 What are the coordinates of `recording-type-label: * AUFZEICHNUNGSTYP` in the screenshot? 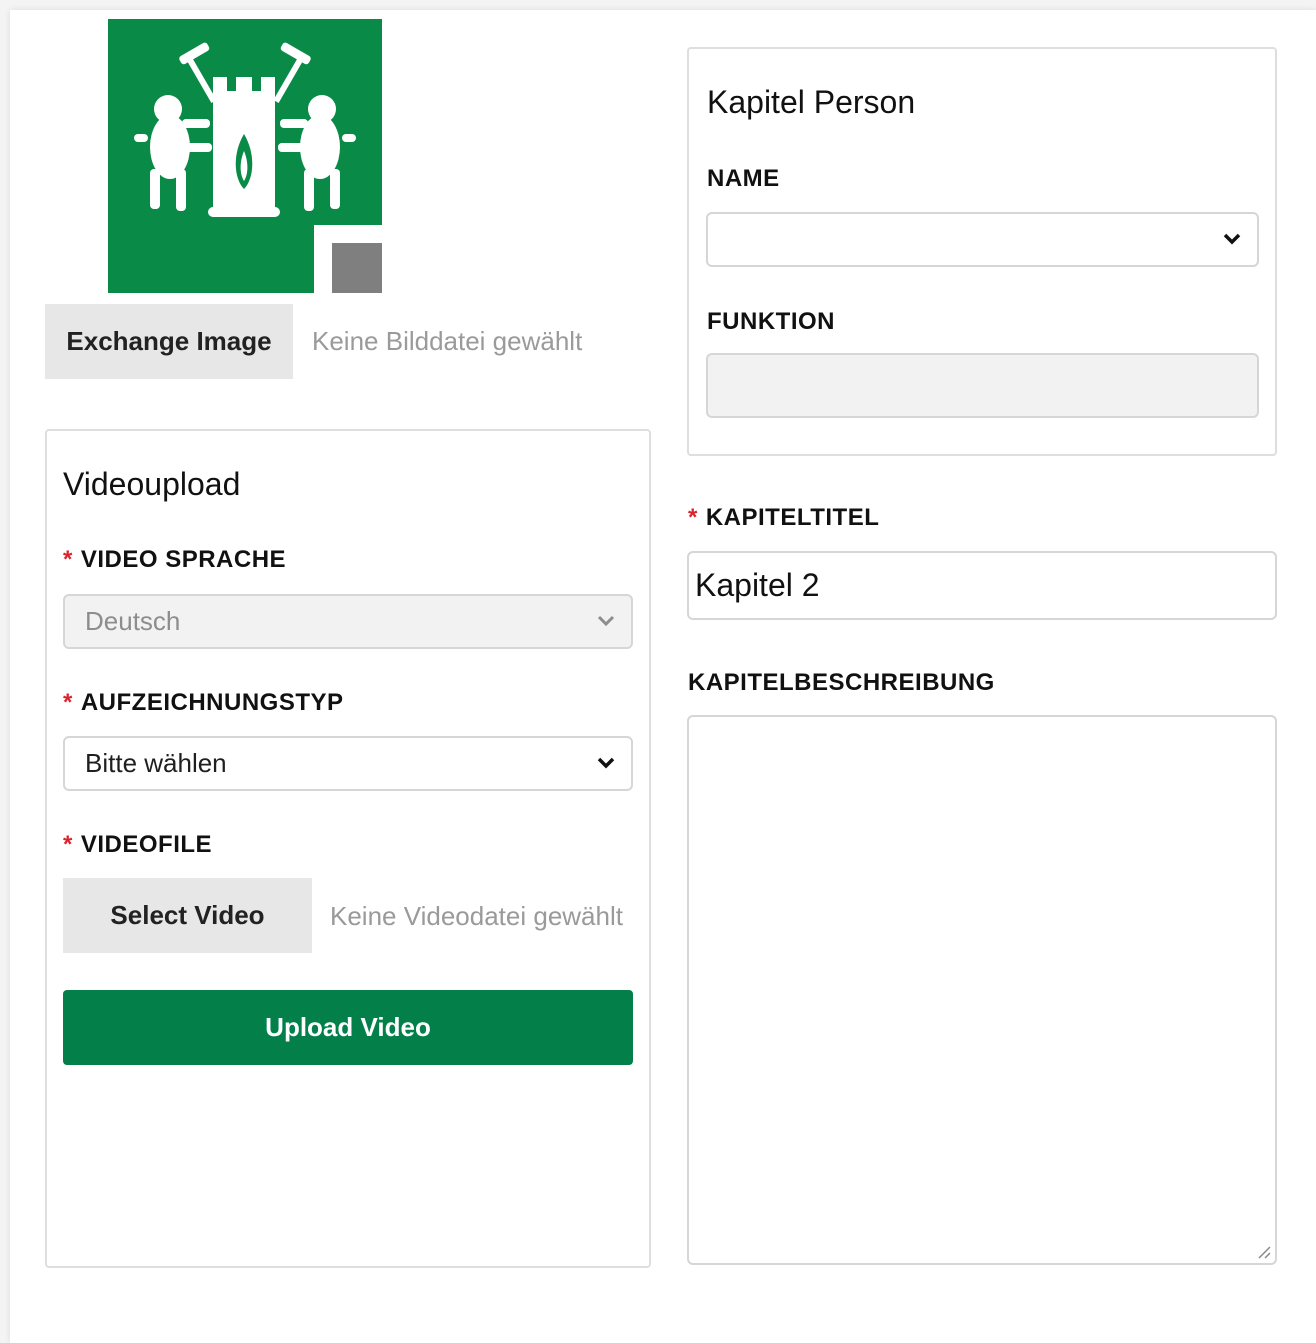 It's located at (203, 702).